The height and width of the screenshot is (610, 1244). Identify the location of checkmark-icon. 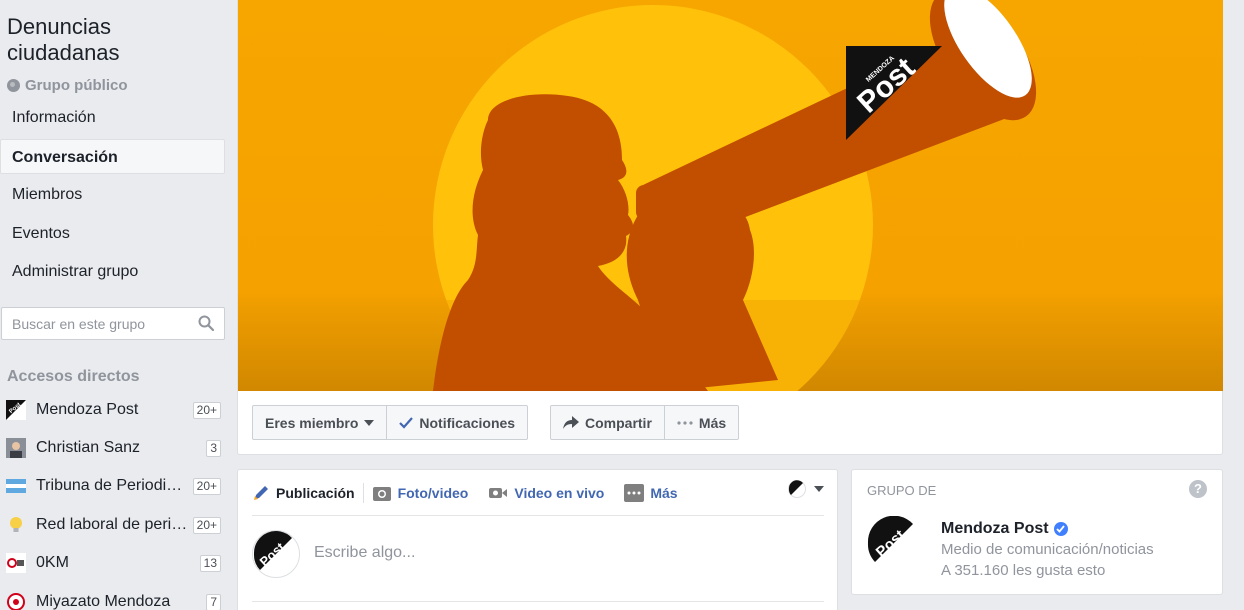
(406, 422).